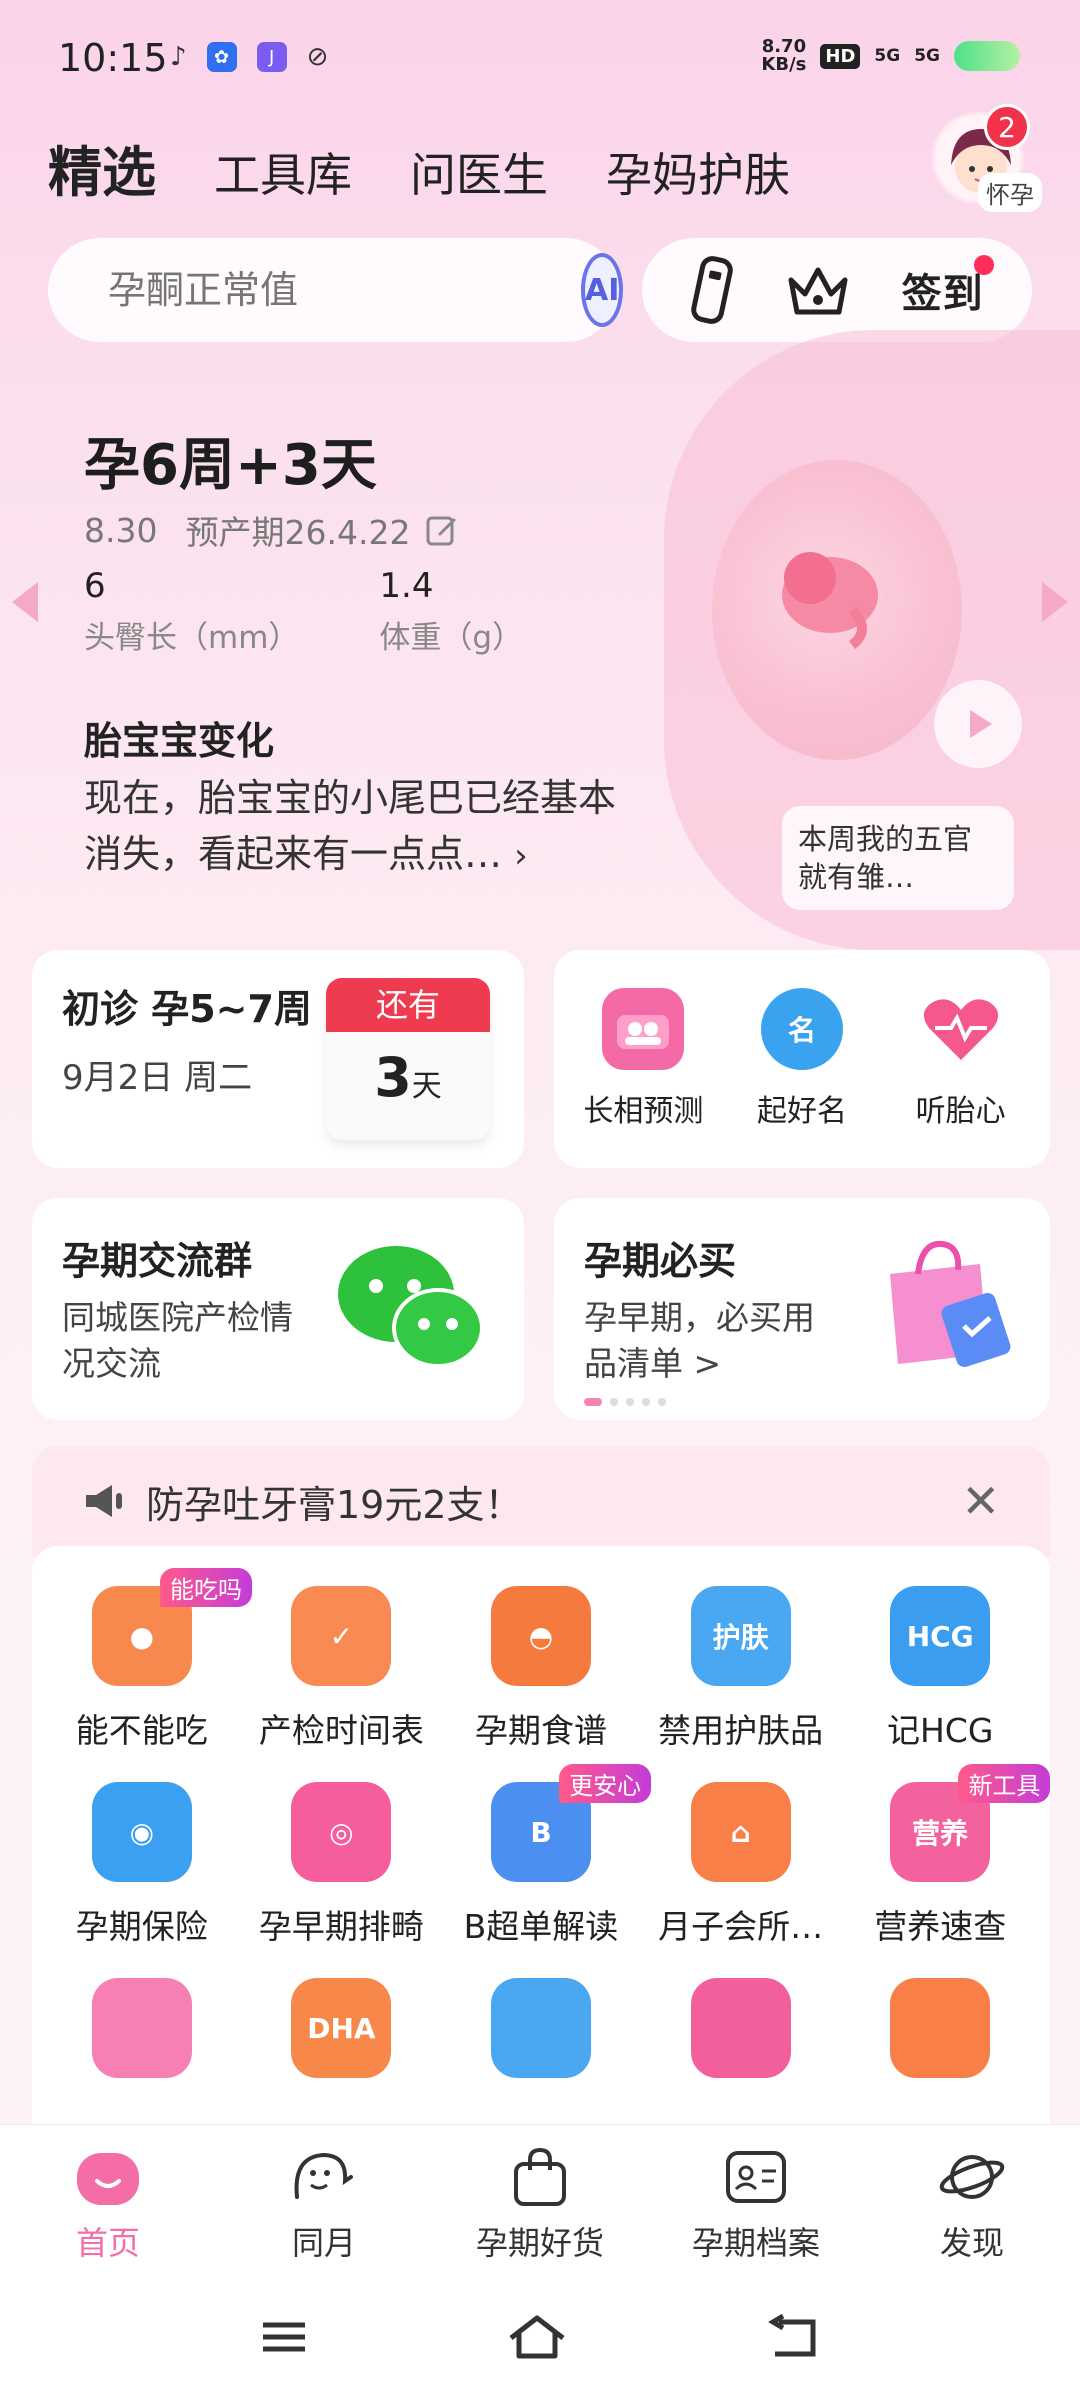  Describe the element at coordinates (278, 1059) in the screenshot. I see `checkup-card: 初诊 孕5~7周 9月2日 周二 还有 3天` at that location.